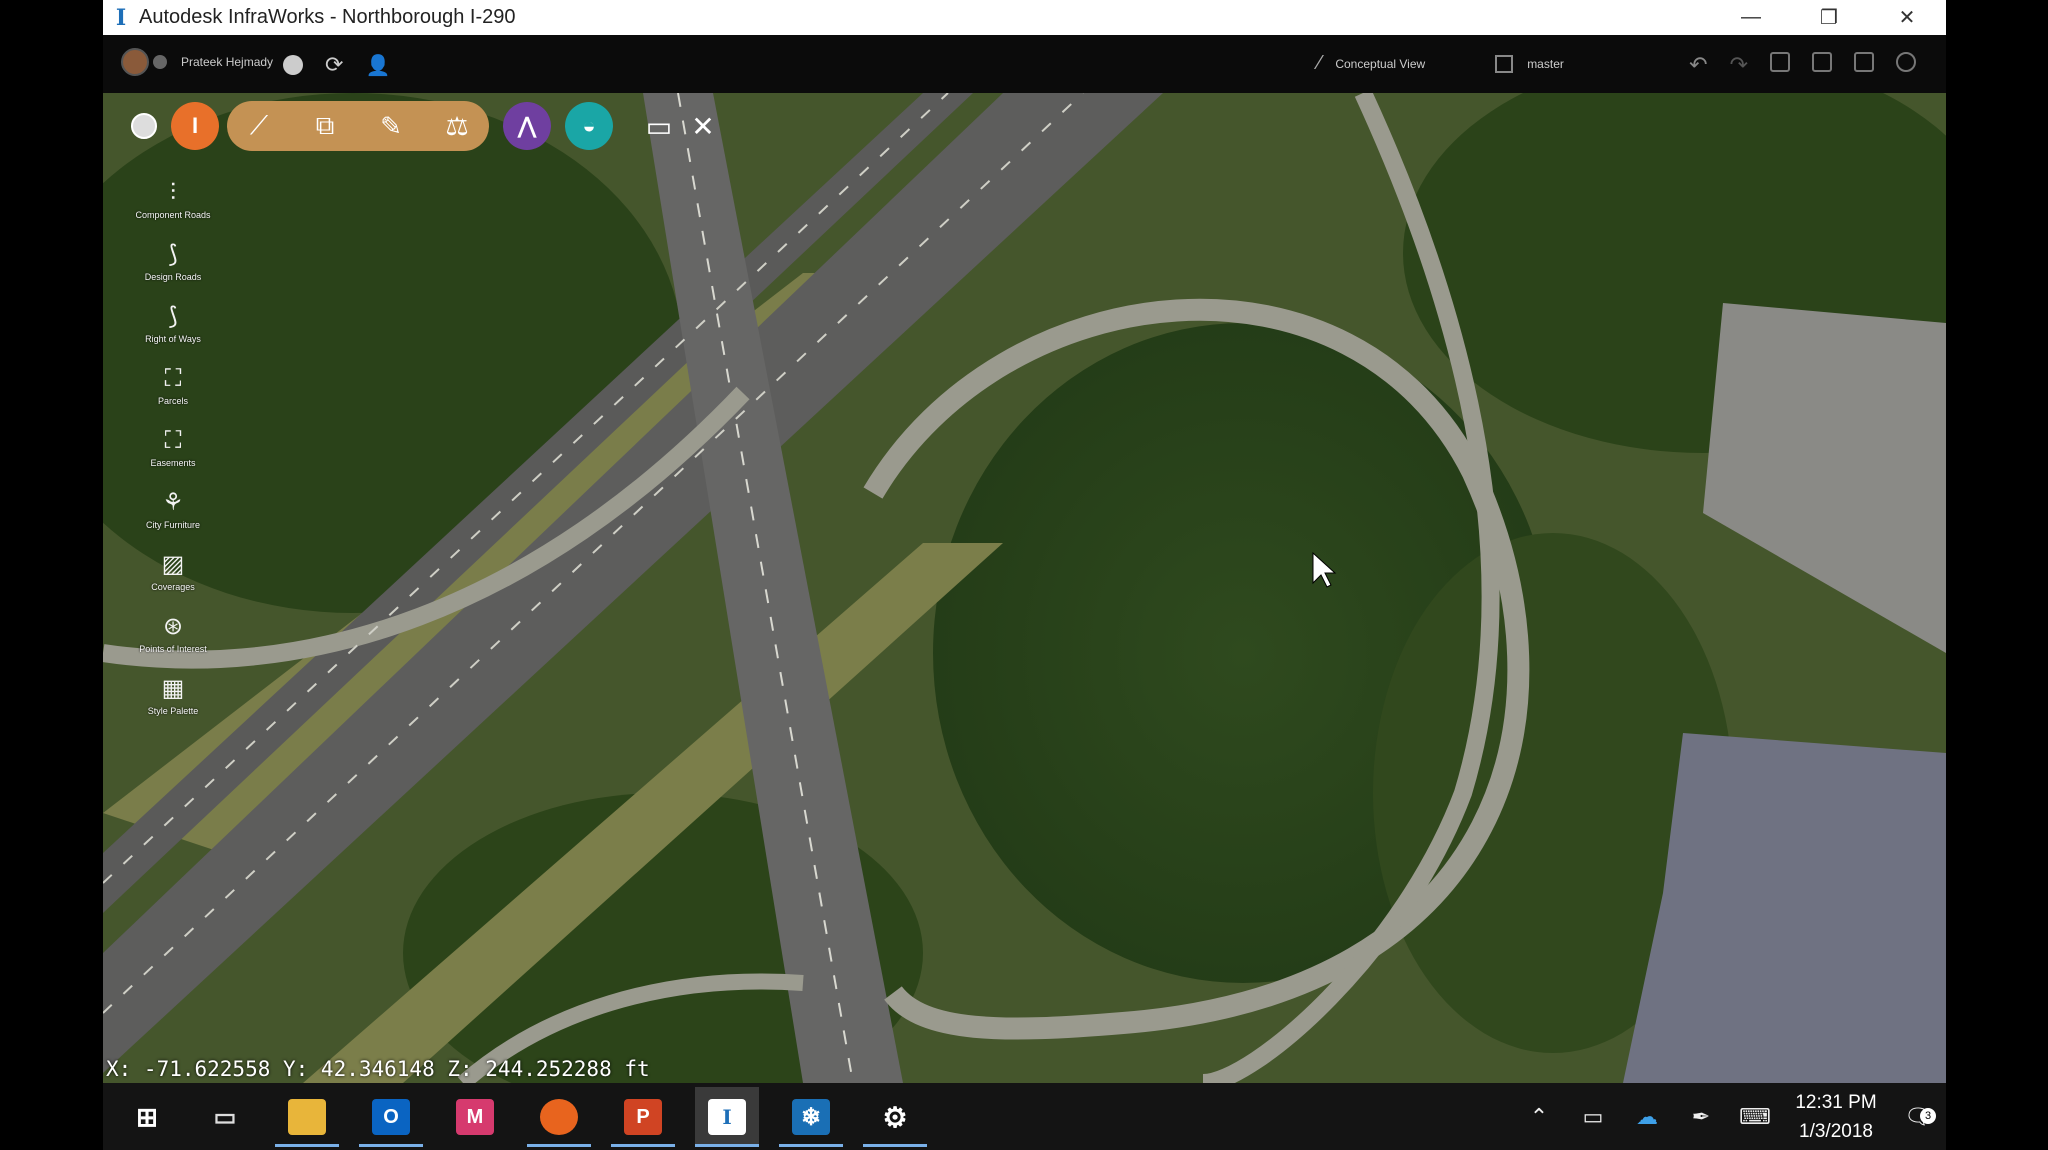  I want to click on action-center-button: 🗨 3, so click(1918, 1117).